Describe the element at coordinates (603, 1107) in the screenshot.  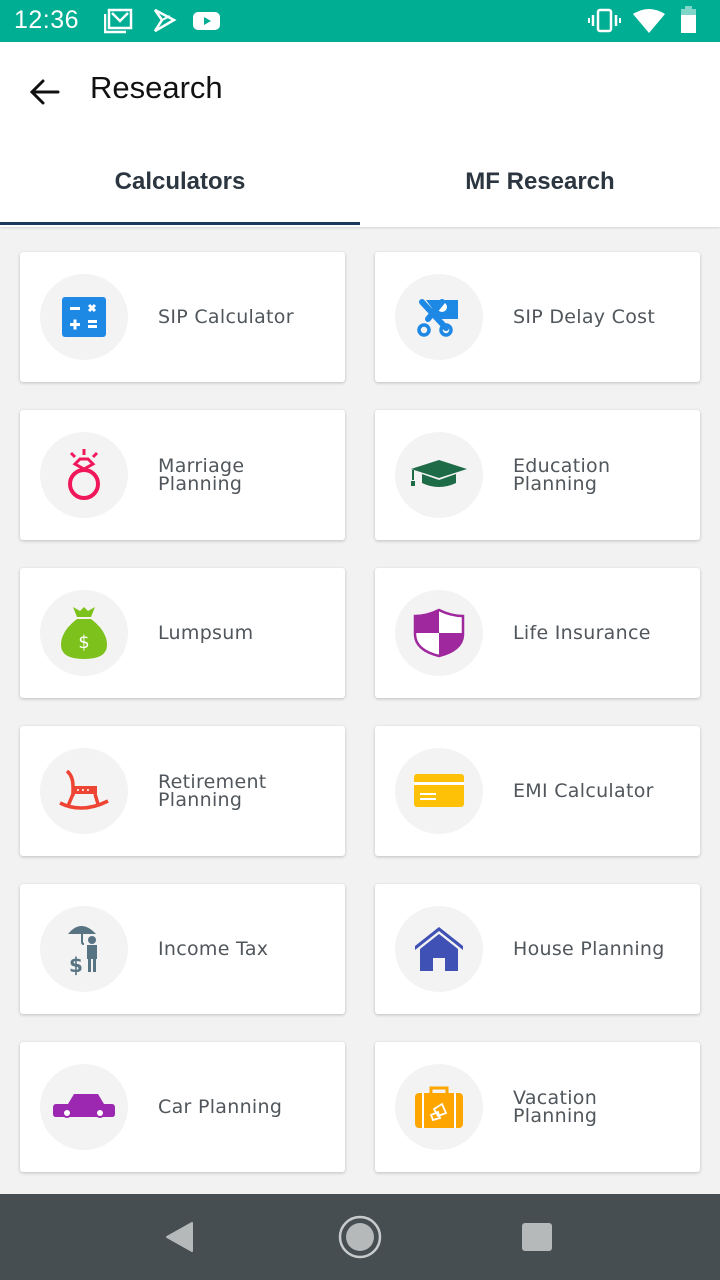
I see `card-label: Vacation Planning` at that location.